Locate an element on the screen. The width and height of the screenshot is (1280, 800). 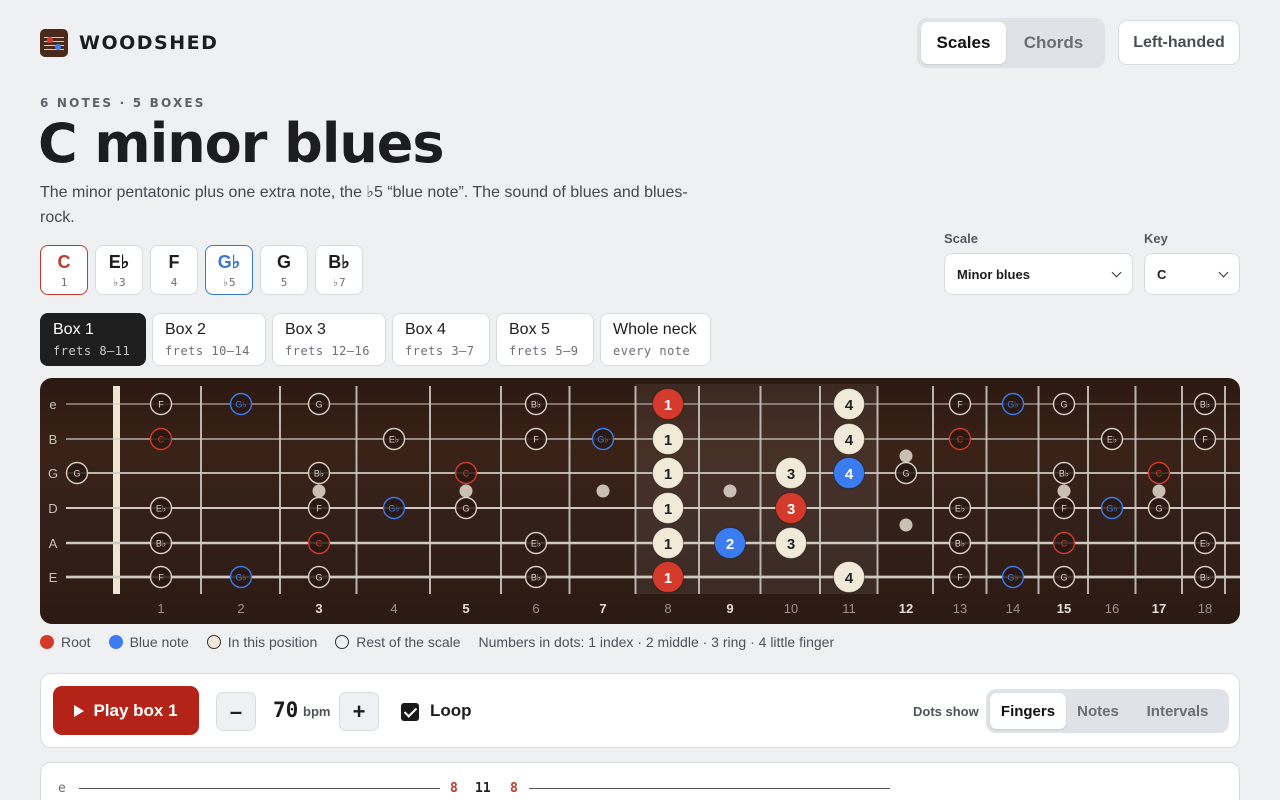
fret-number: 6 is located at coordinates (535, 608).